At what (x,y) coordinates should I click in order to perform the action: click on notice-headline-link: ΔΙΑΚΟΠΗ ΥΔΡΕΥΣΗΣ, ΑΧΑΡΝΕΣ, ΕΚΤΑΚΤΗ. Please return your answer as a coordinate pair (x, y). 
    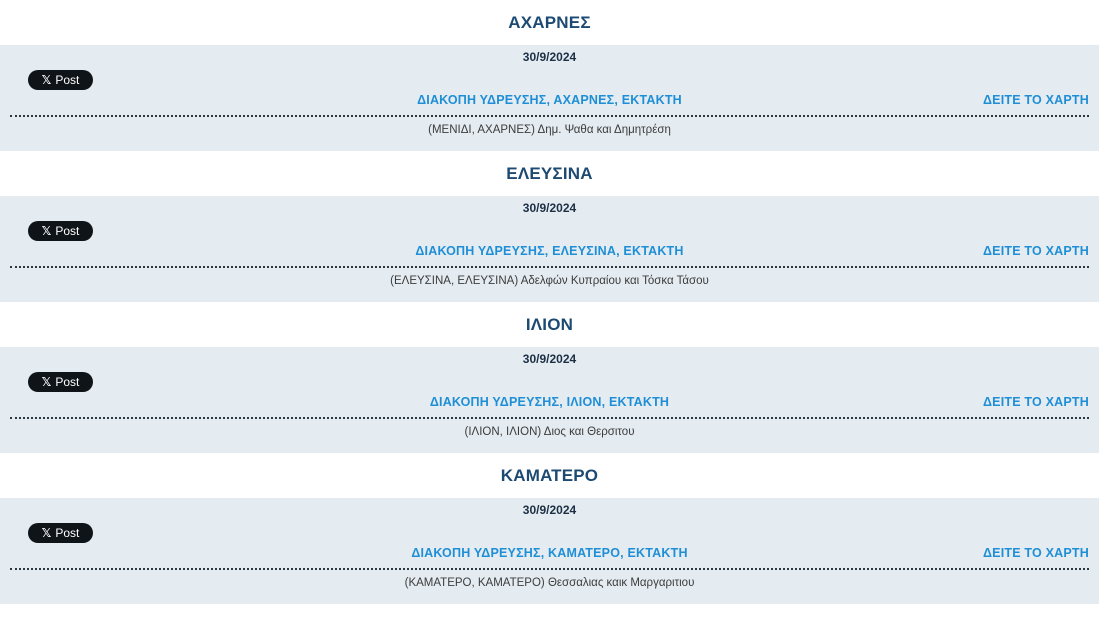
    Looking at the image, I should click on (549, 100).